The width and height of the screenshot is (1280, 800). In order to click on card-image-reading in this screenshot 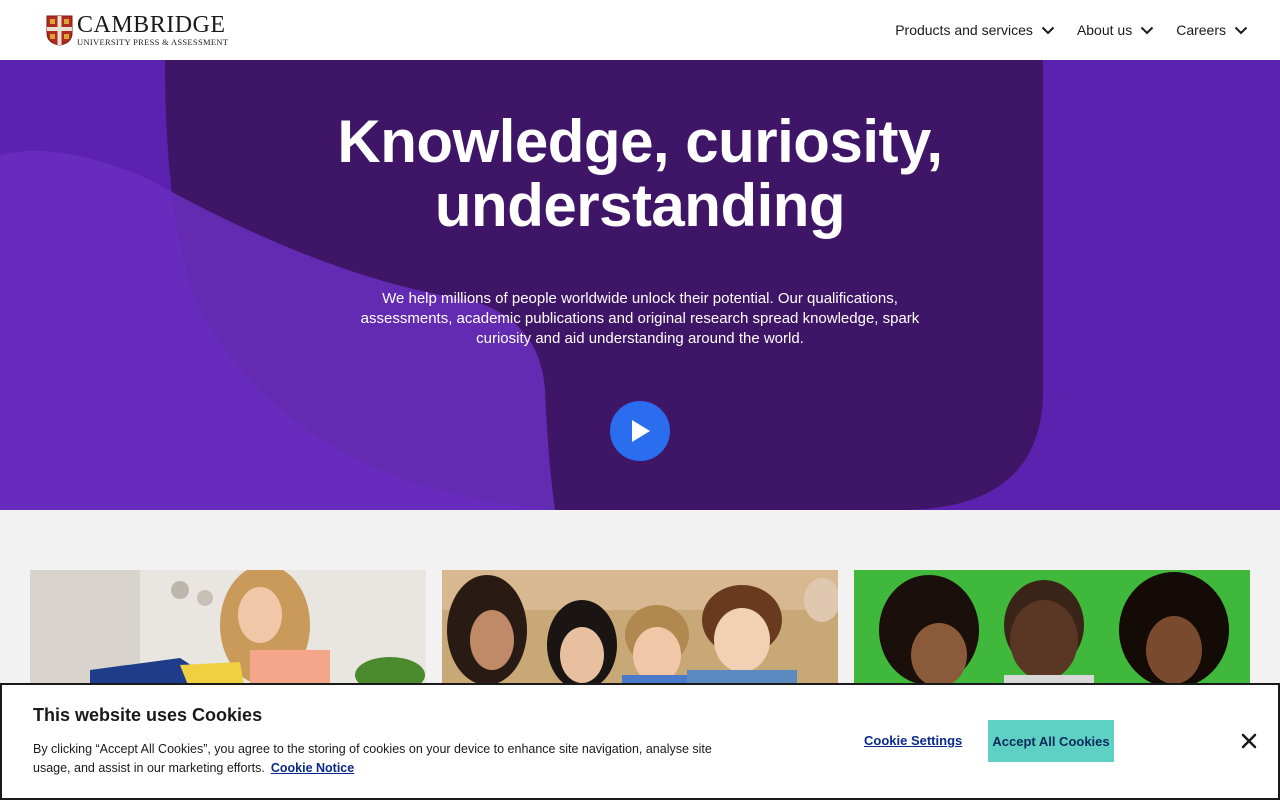, I will do `click(228, 630)`.